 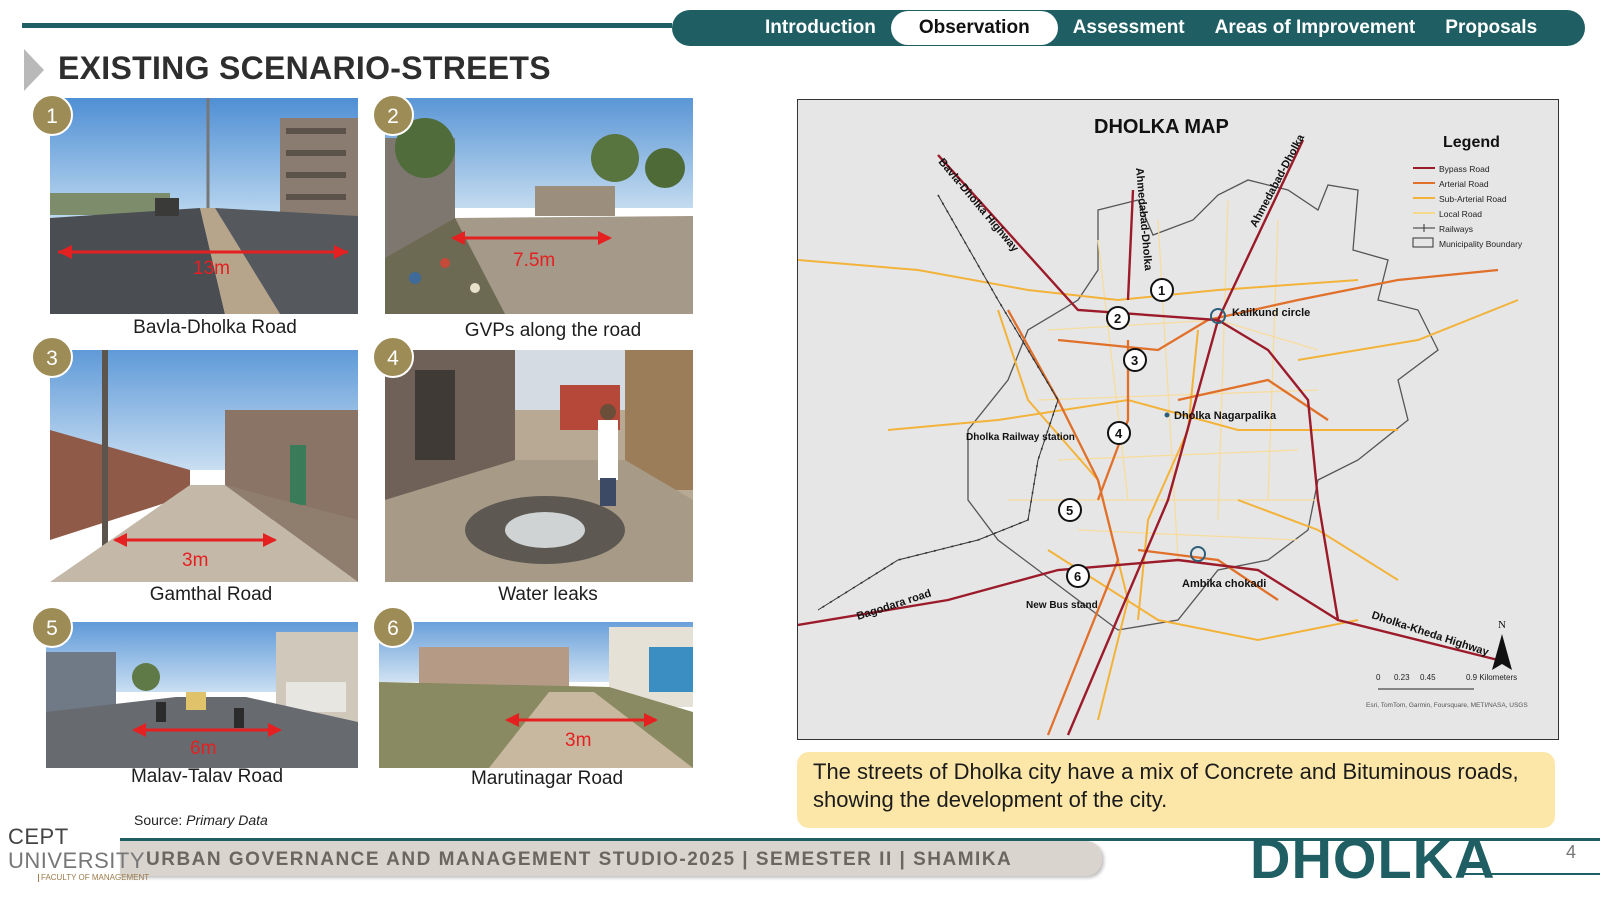 I want to click on svg-text: 5, so click(x=1069, y=510).